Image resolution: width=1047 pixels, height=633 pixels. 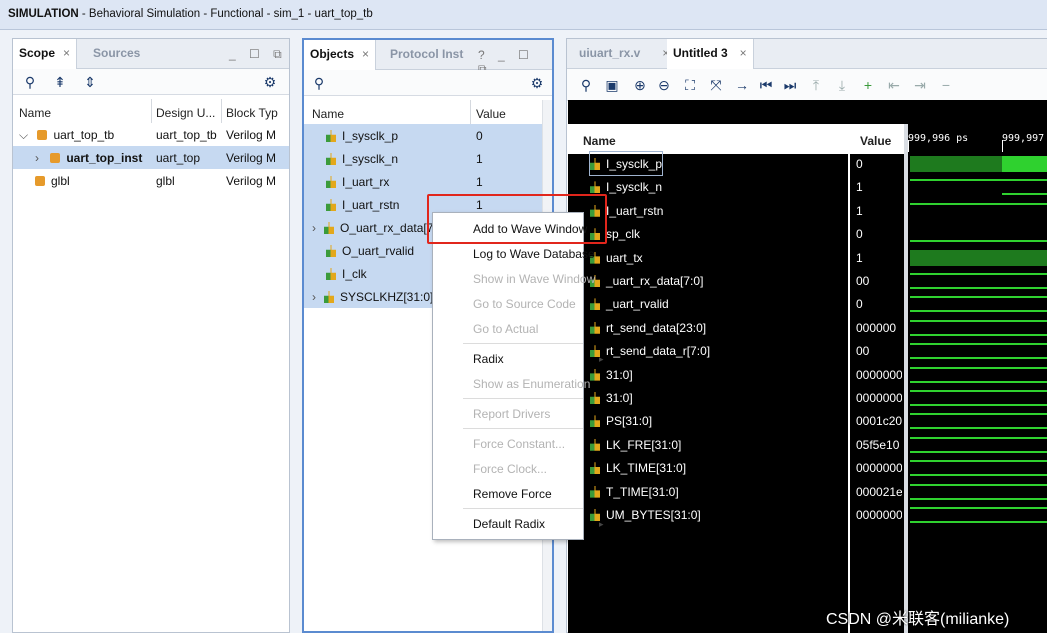 What do you see at coordinates (640, 85) in the screenshot?
I see `zoom-in-icon: ⊕` at bounding box center [640, 85].